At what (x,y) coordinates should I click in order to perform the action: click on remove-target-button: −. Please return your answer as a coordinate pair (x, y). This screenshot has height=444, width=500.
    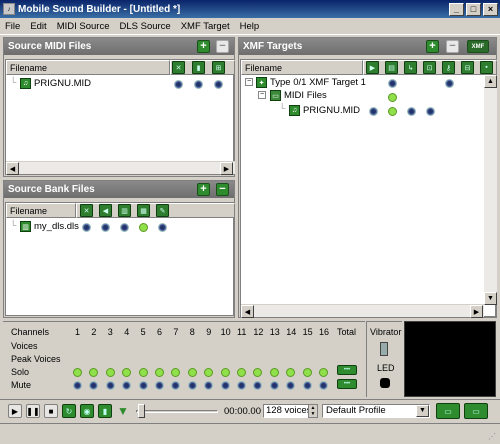
    Looking at the image, I should click on (452, 46).